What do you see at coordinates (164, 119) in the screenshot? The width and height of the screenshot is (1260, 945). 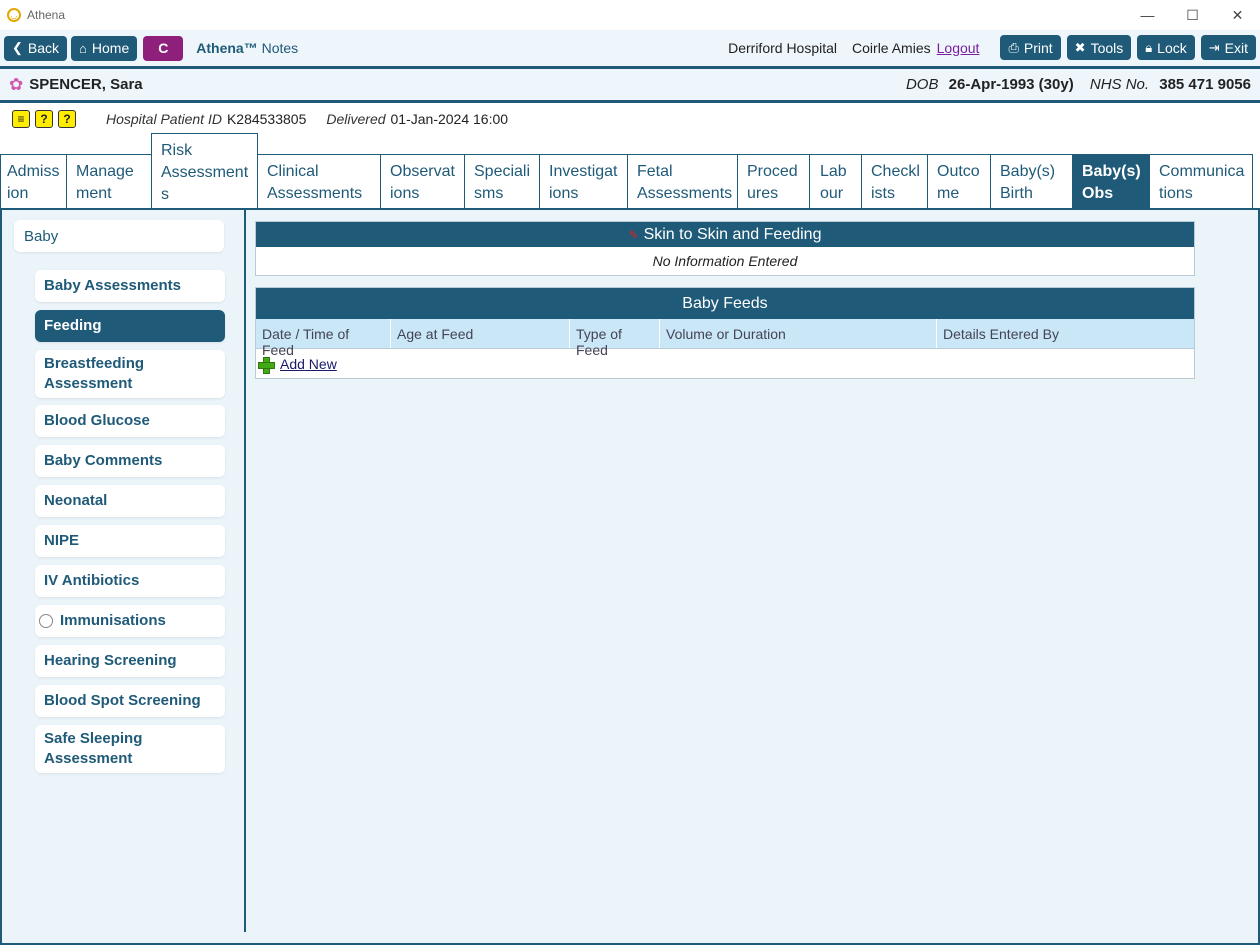 I see `hospital-id-label: Hospital Patient ID` at bounding box center [164, 119].